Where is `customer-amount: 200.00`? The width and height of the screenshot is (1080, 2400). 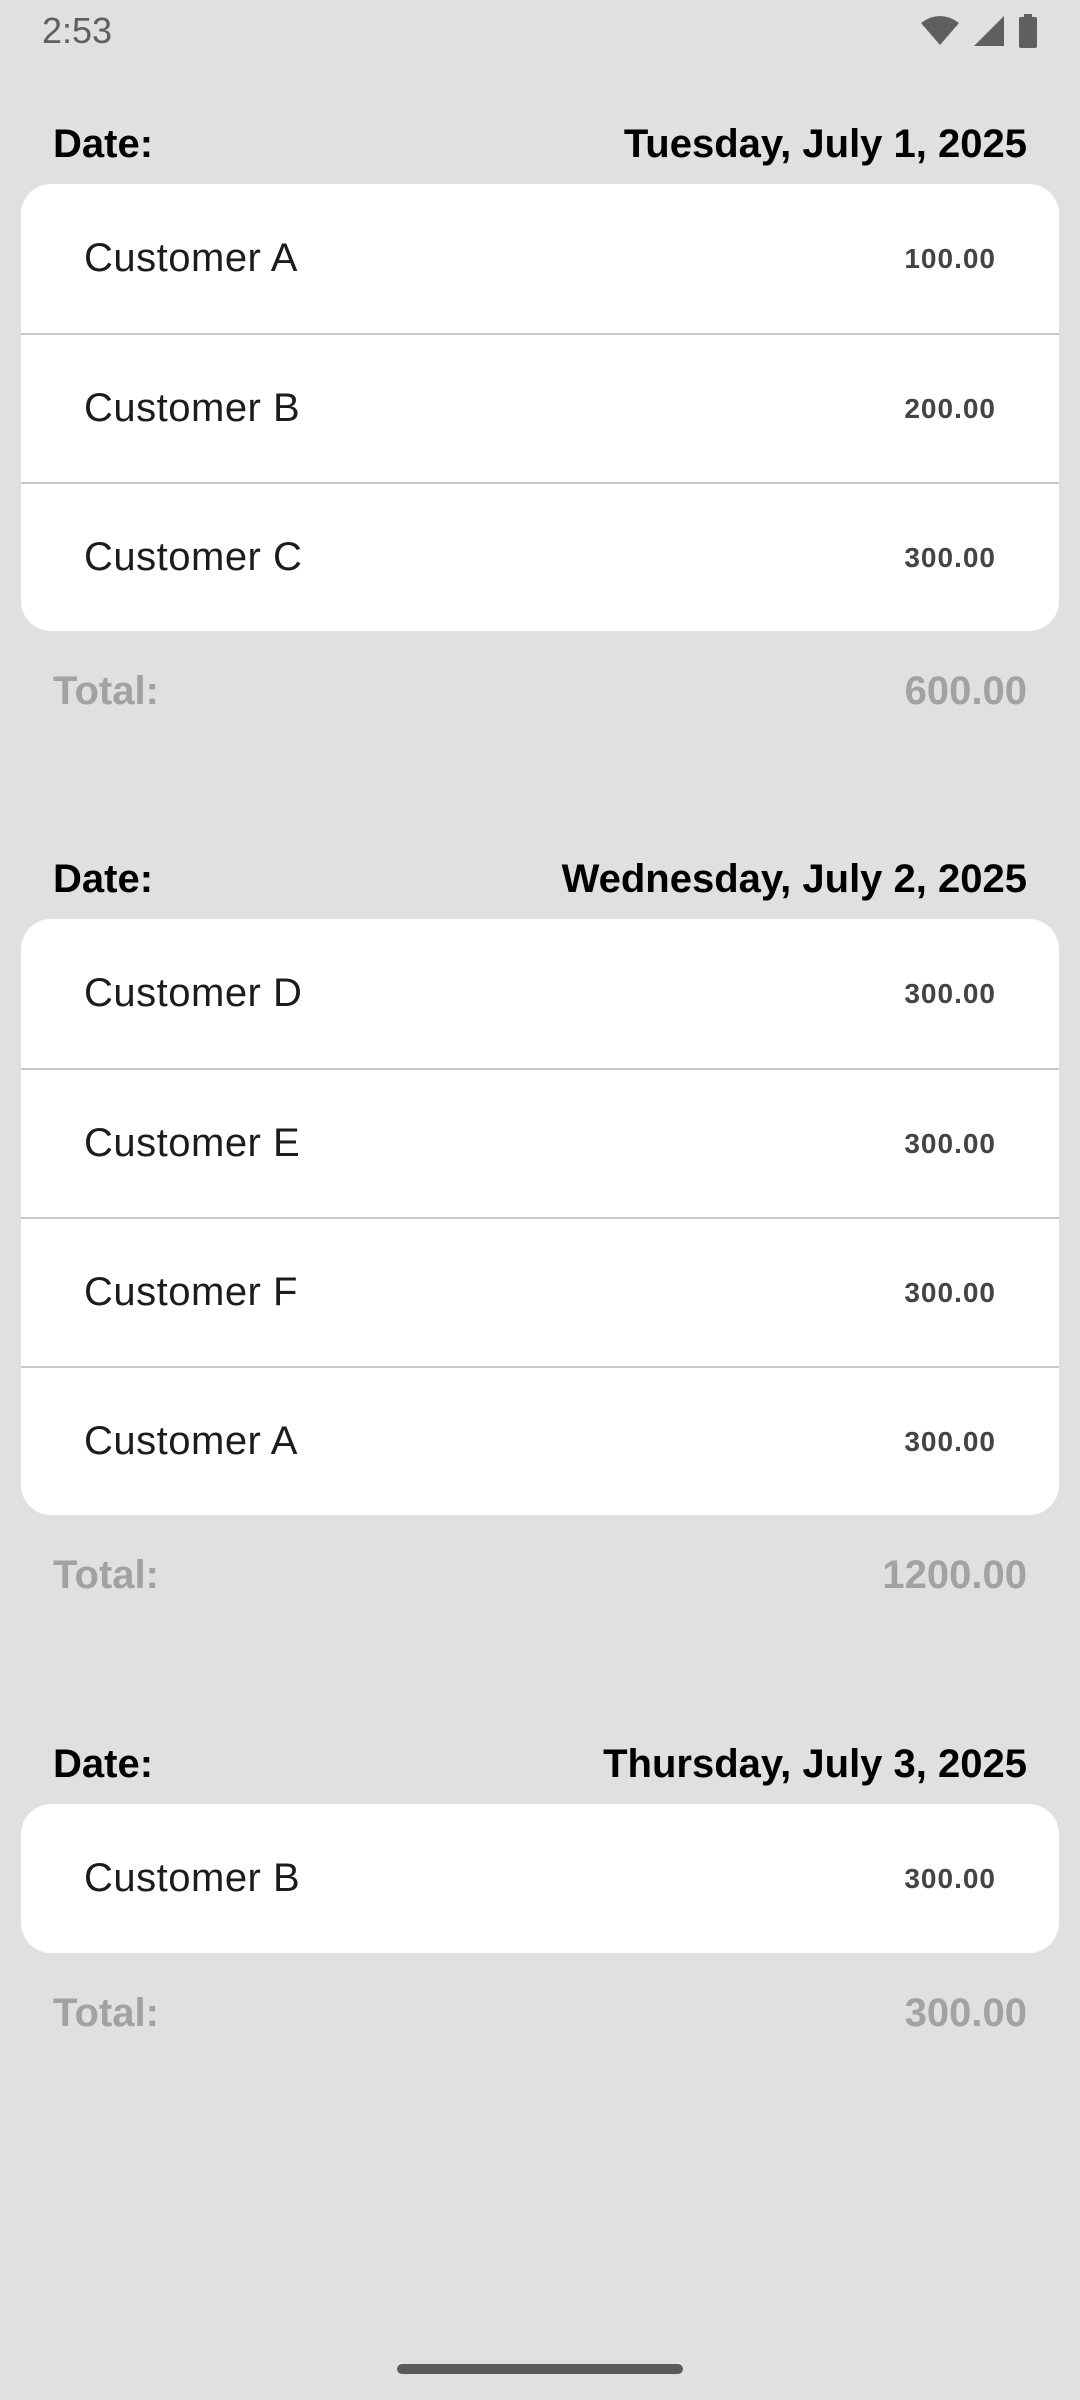
customer-amount: 200.00 is located at coordinates (950, 408).